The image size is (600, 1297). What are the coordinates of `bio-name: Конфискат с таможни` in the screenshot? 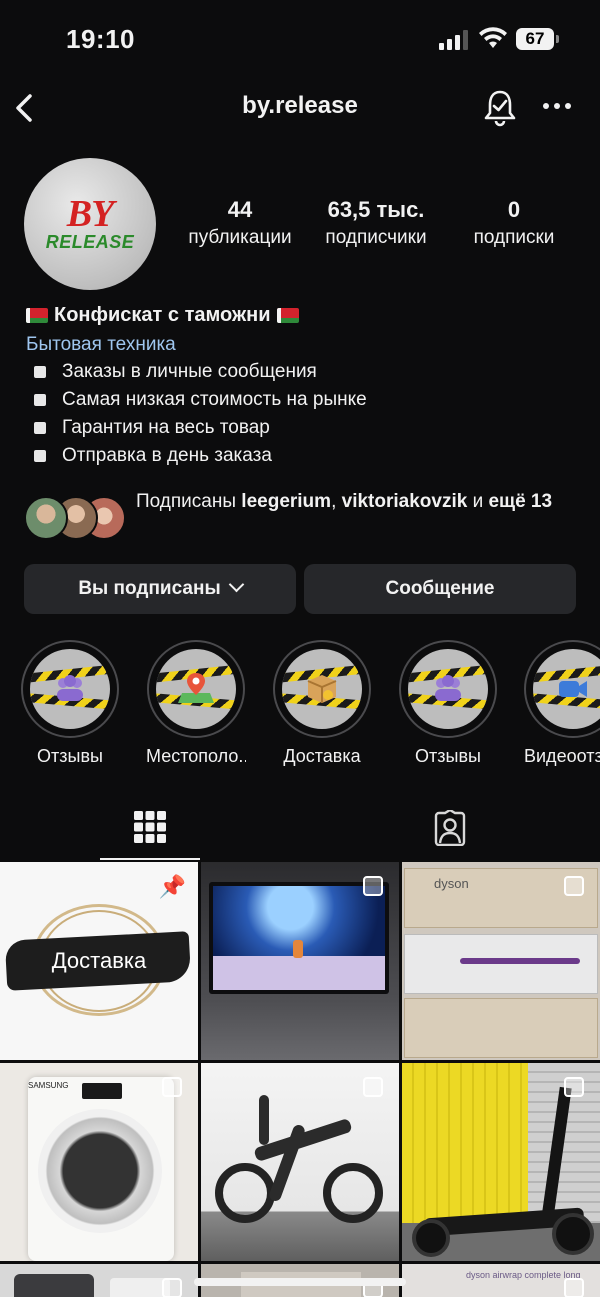 It's located at (162, 315).